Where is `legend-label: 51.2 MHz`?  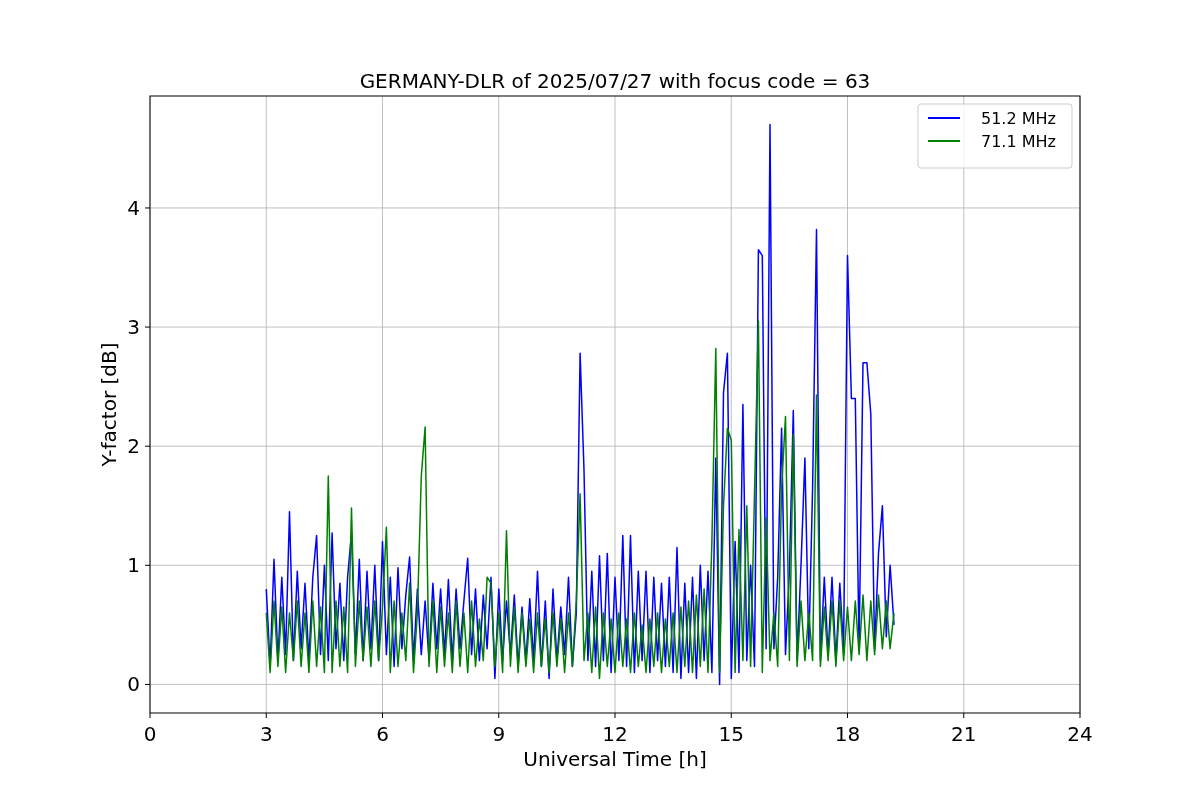 legend-label: 51.2 MHz is located at coordinates (1018, 118).